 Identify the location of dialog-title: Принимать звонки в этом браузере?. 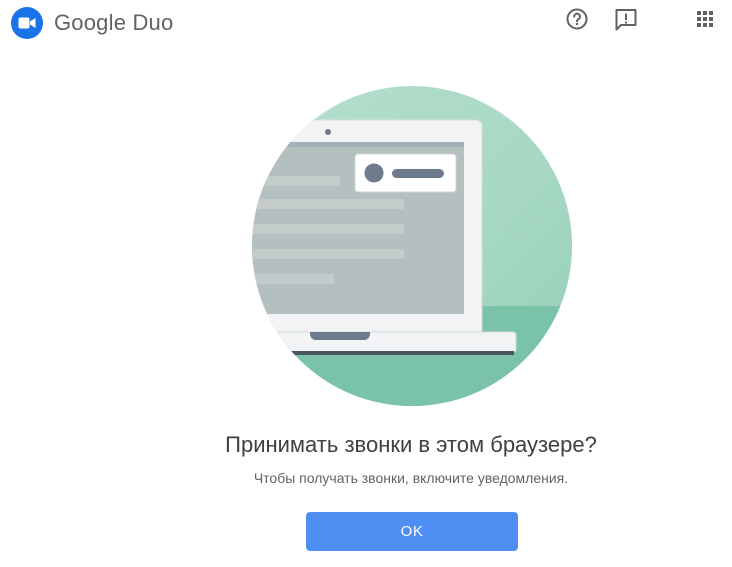
(411, 444).